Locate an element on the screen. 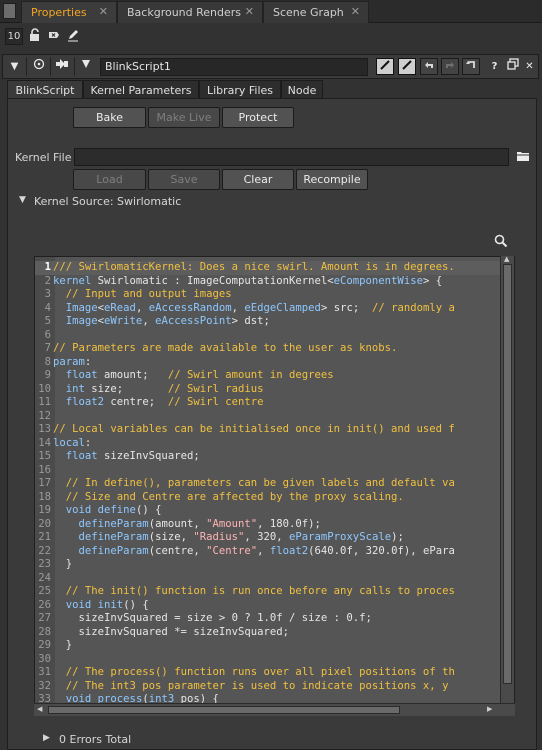  float-panel-icon is located at coordinates (61, 66).